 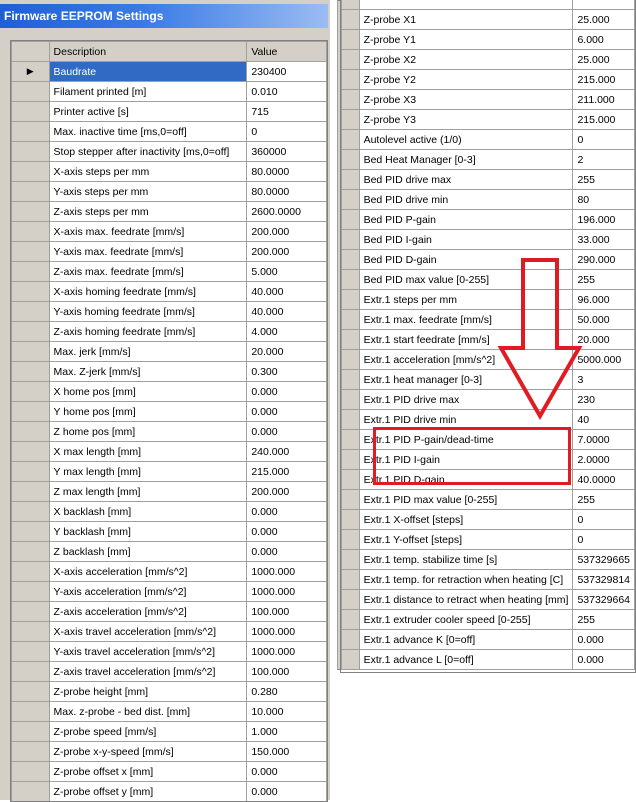 I want to click on settings-right-row: Extr.1 PID I-gain 2.0000, so click(x=488, y=459).